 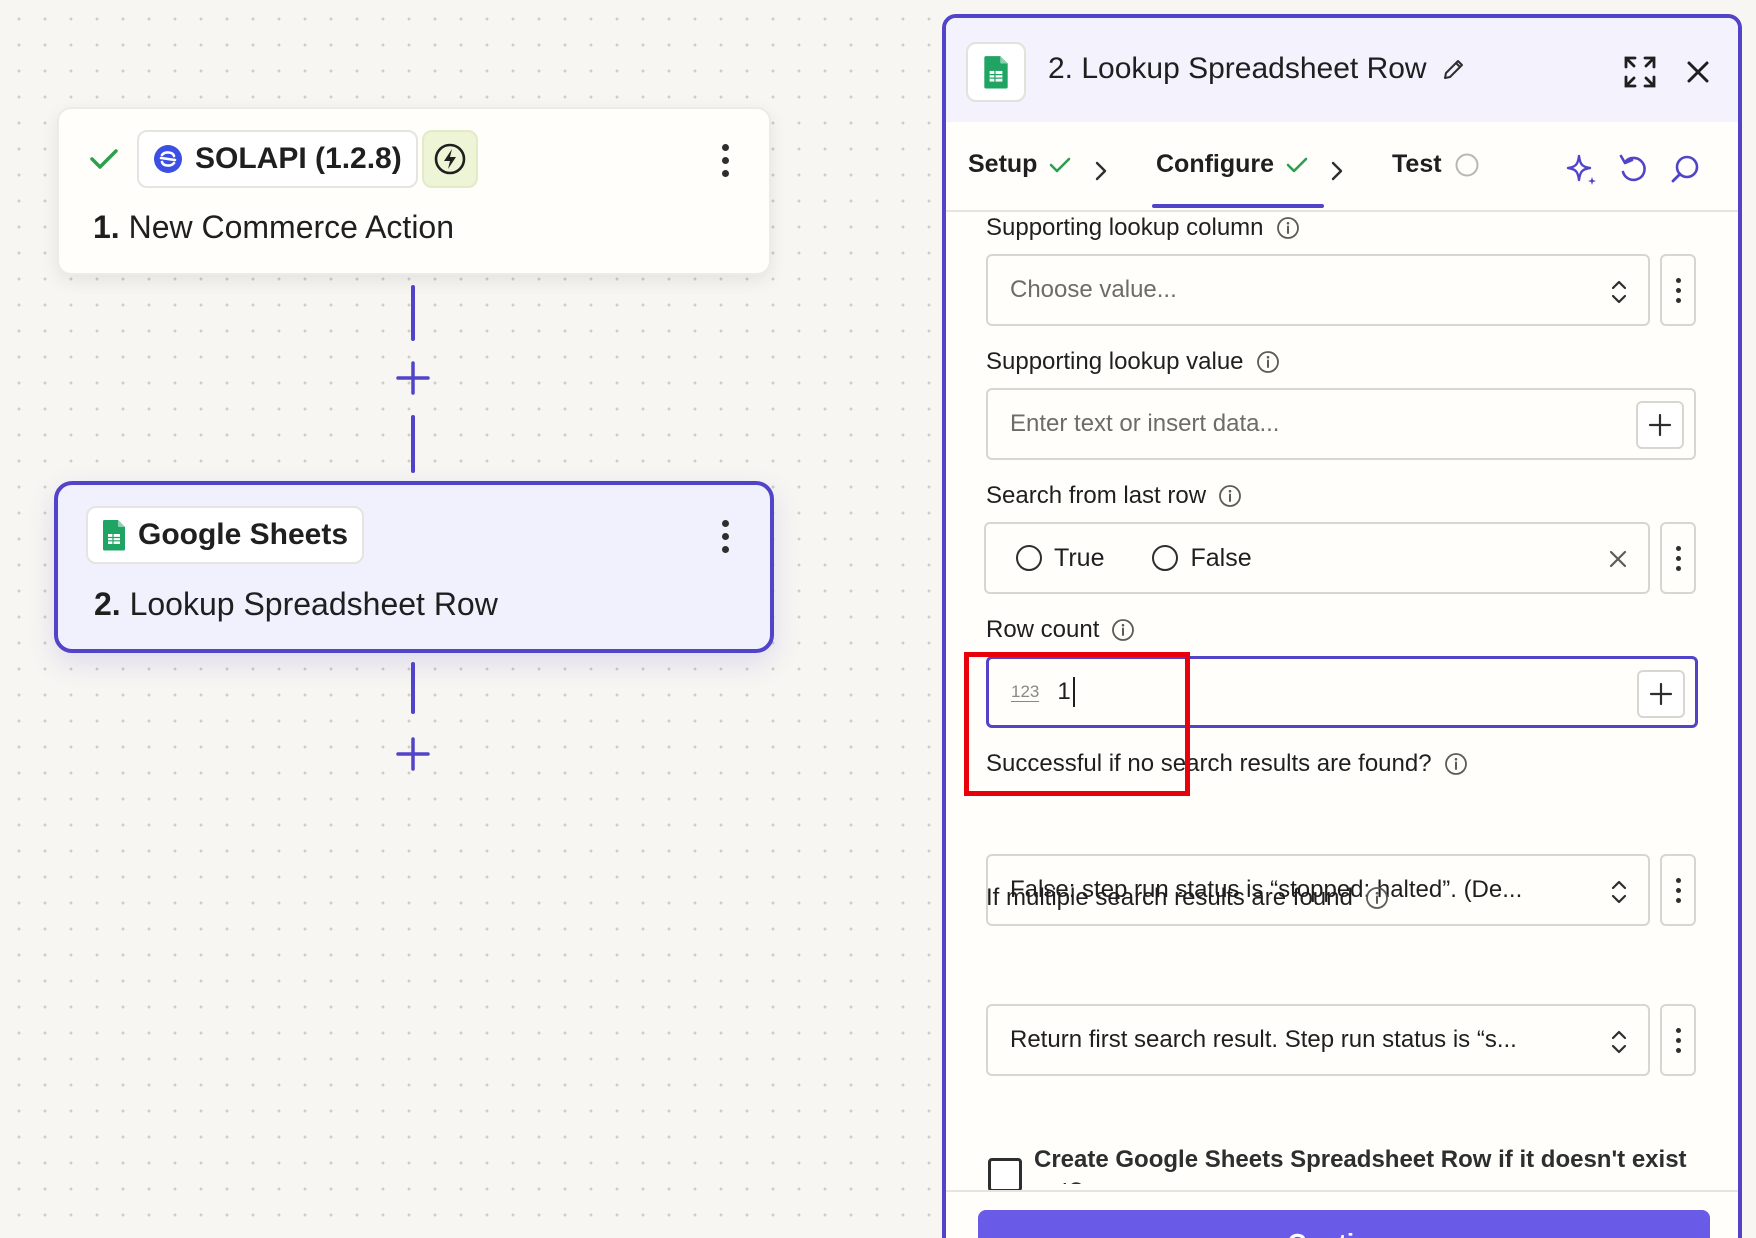 I want to click on footer-divider, so click(x=1342, y=1191).